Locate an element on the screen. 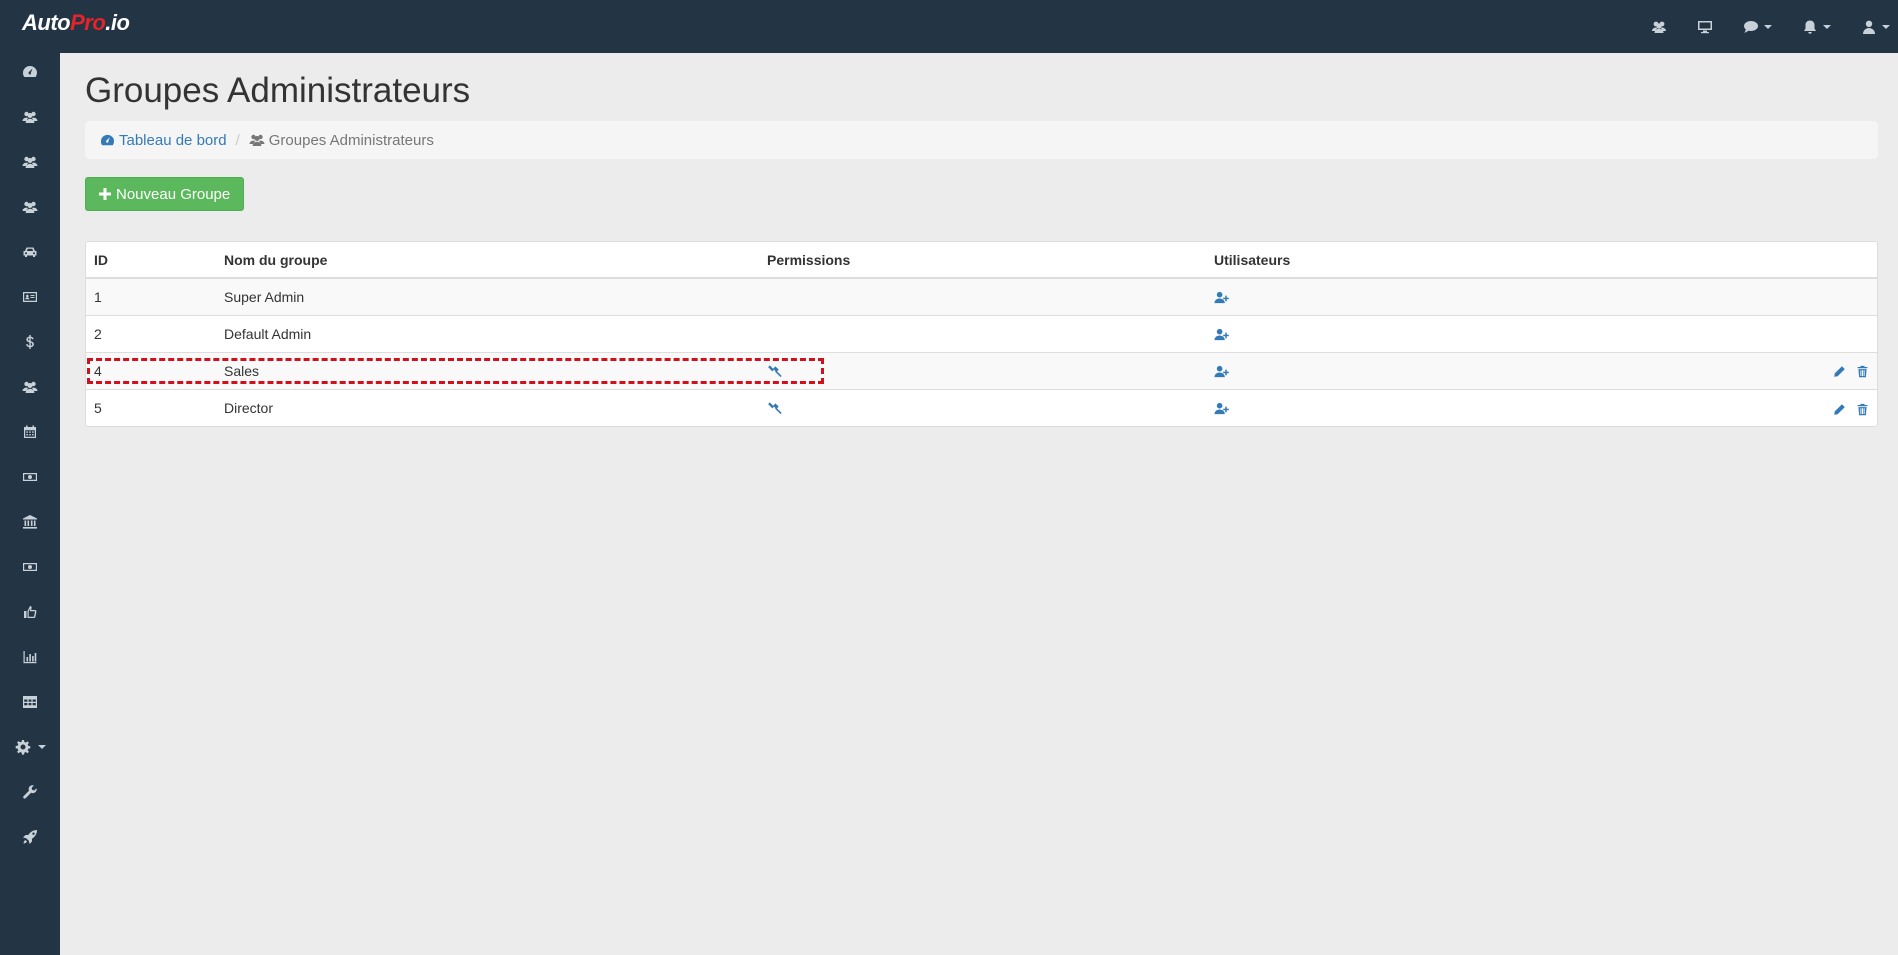 This screenshot has height=955, width=1898. chat-icon is located at coordinates (1751, 26).